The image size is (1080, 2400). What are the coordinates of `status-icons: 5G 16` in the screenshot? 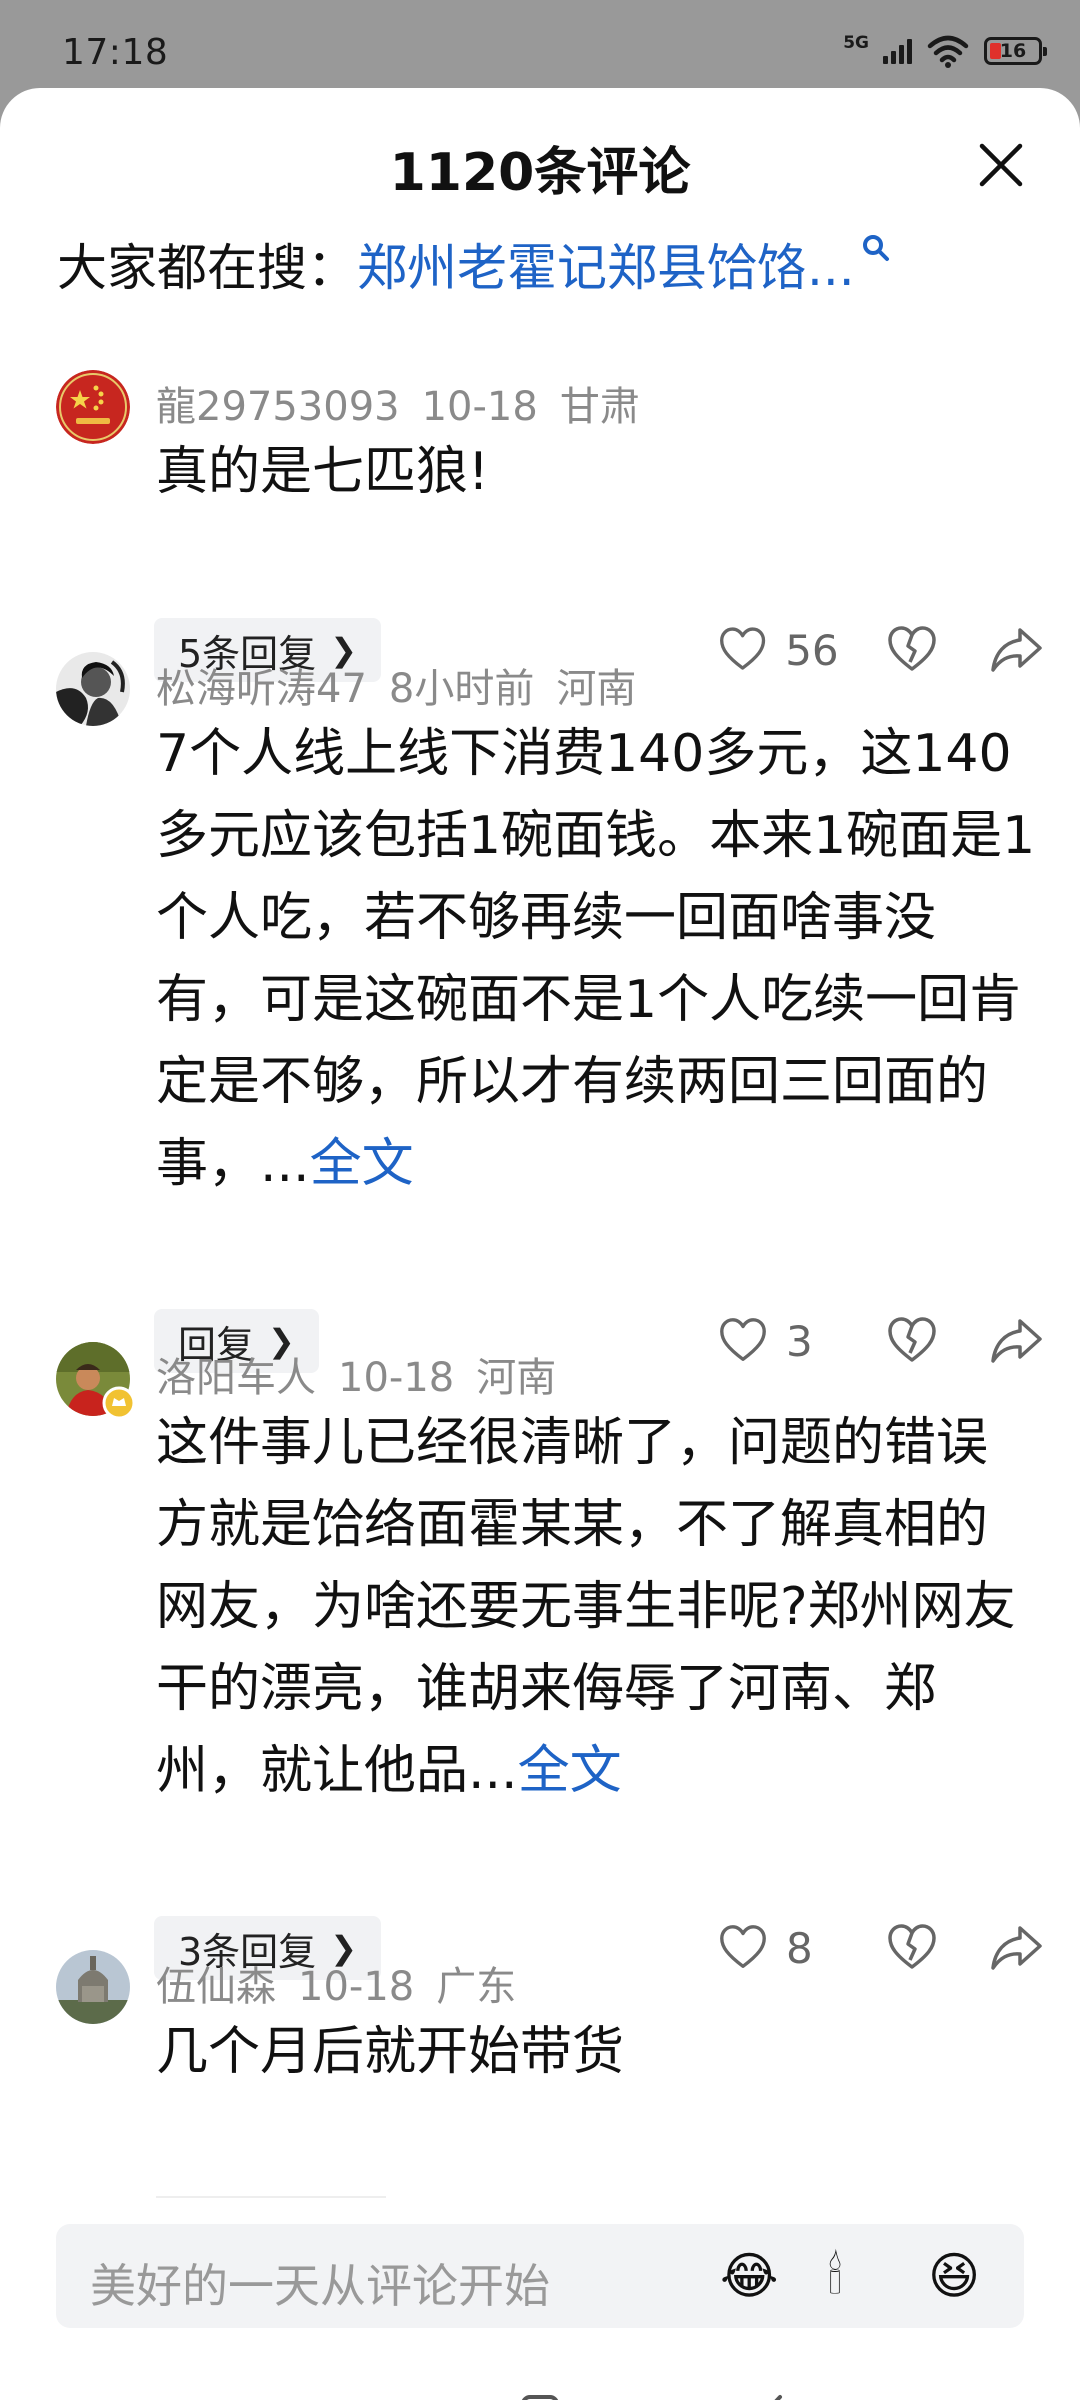 It's located at (945, 50).